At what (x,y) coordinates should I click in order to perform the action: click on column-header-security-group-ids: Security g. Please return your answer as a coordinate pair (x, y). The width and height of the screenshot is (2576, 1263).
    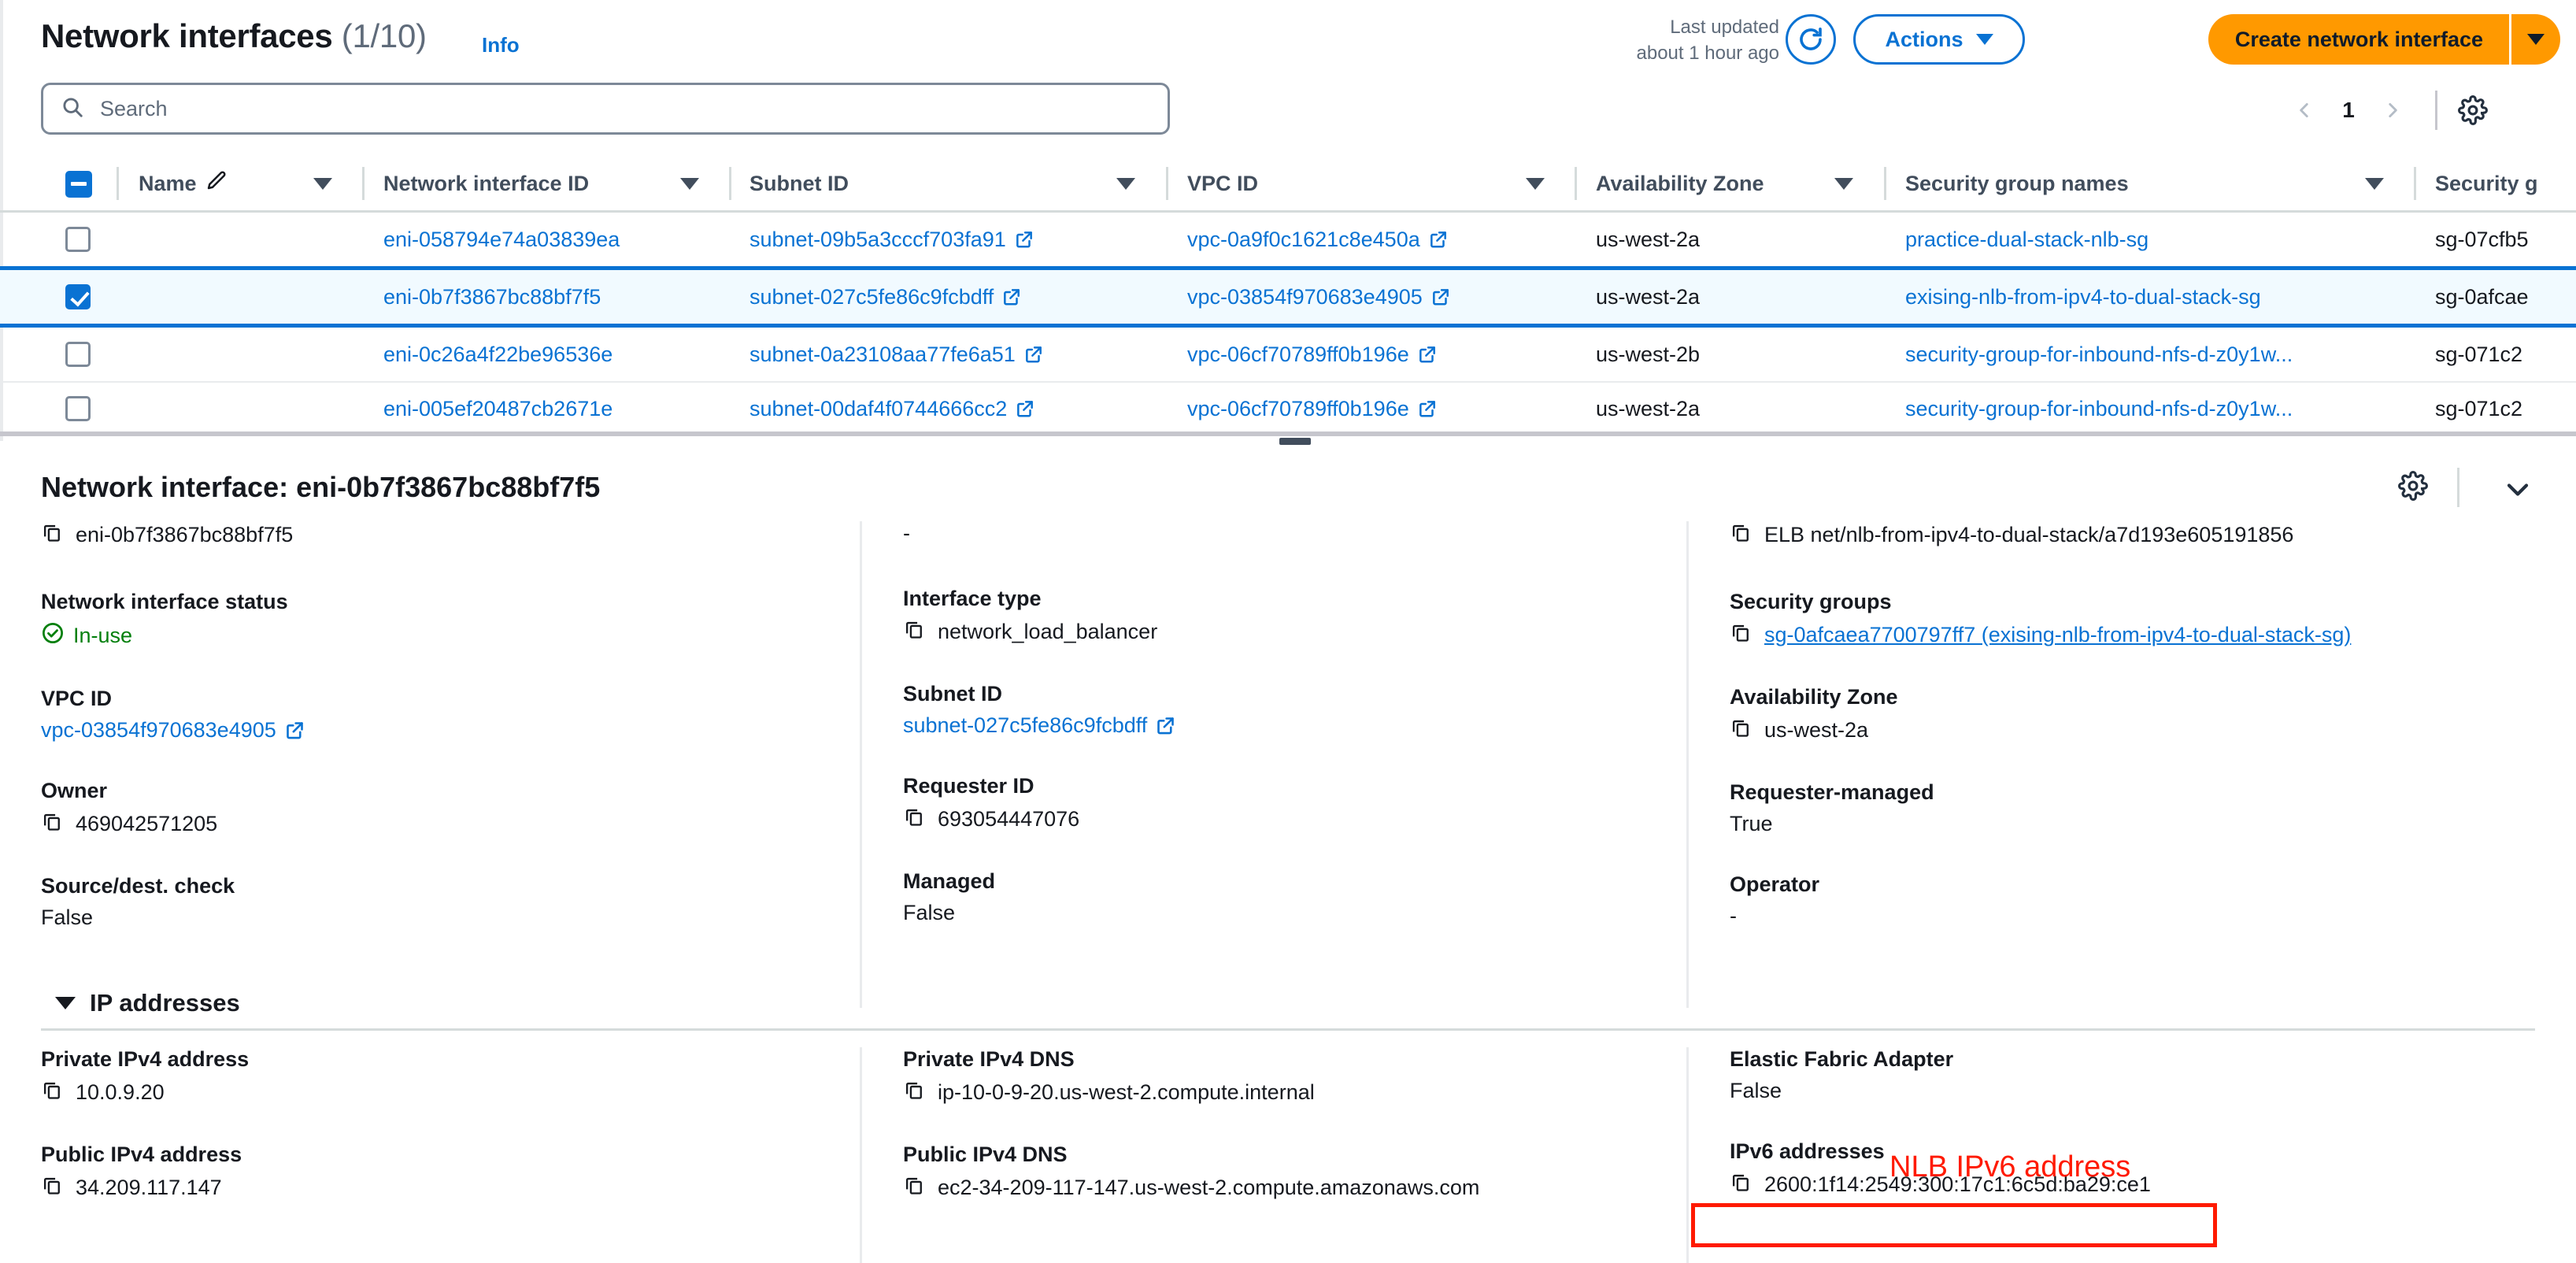
    Looking at the image, I should click on (2486, 184).